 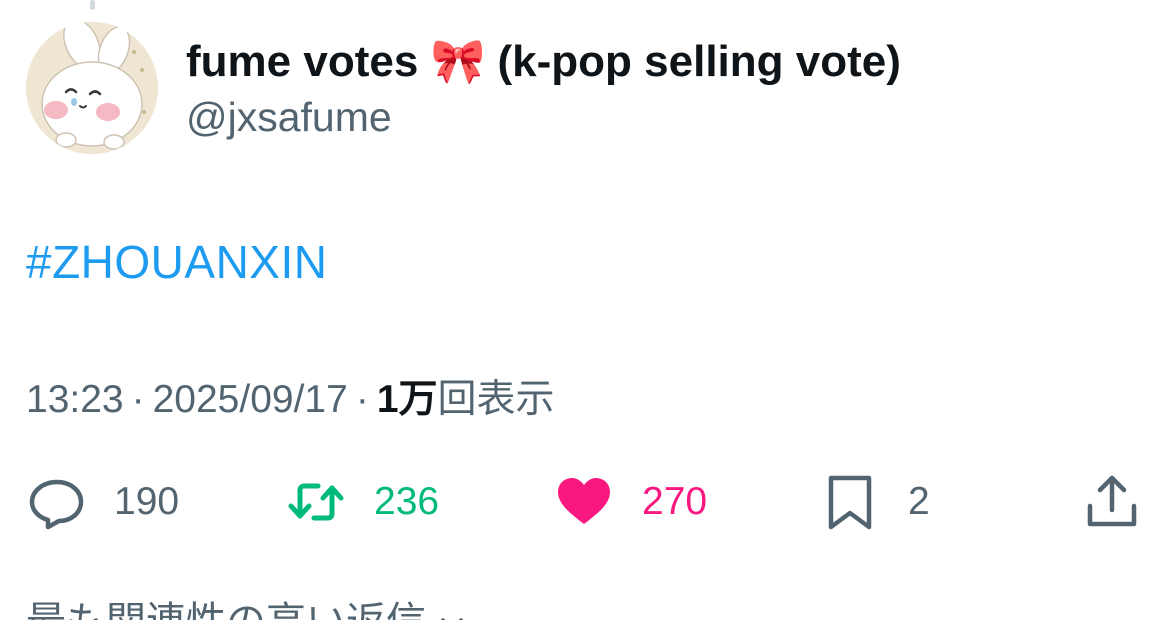 What do you see at coordinates (407, 399) in the screenshot?
I see `views-count: 1万` at bounding box center [407, 399].